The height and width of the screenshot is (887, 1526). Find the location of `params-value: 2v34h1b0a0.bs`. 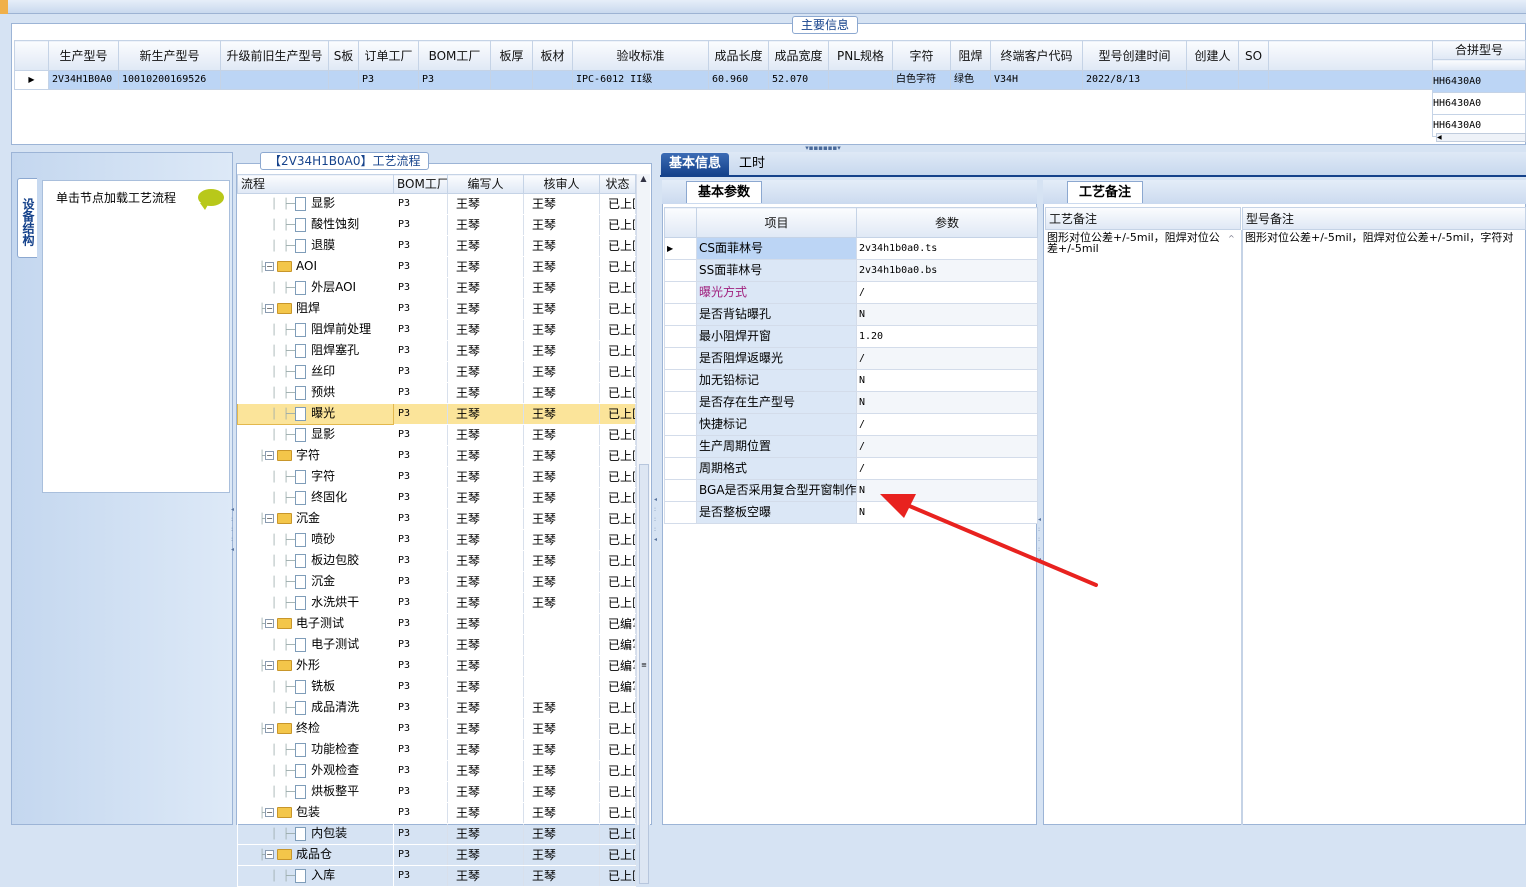

params-value: 2v34h1b0a0.bs is located at coordinates (947, 270).